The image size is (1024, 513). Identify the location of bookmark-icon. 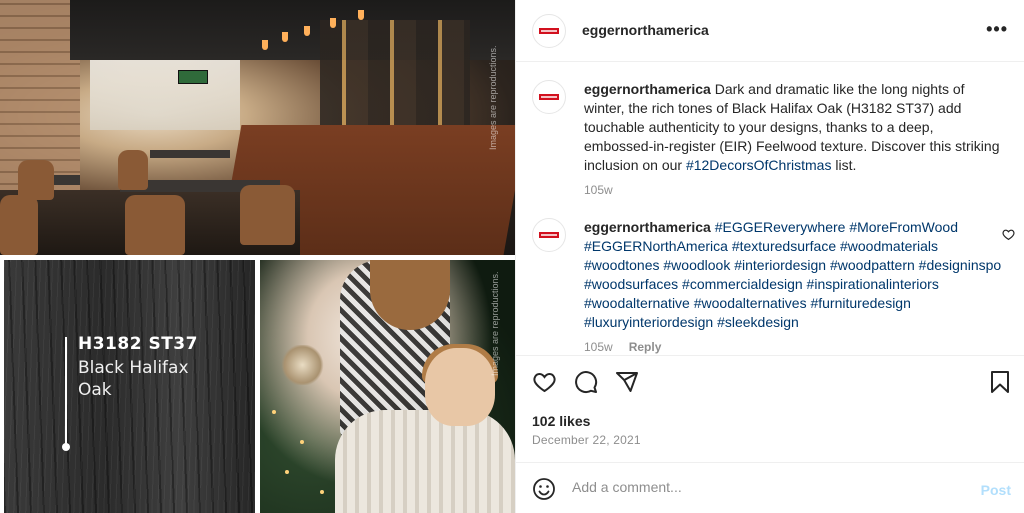
(1000, 382).